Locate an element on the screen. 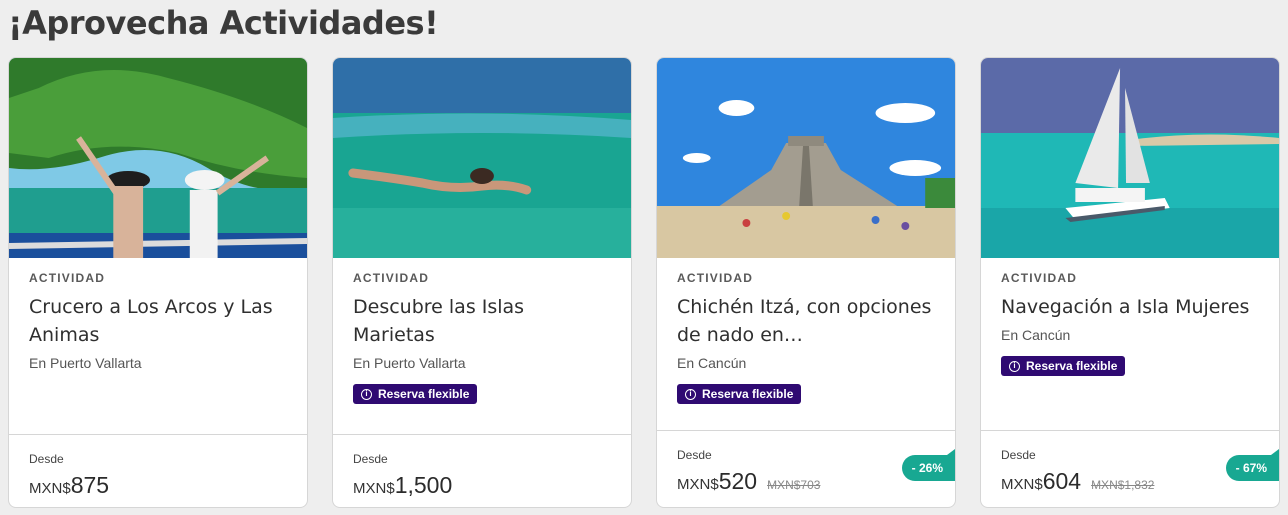 Image resolution: width=1288 pixels, height=515 pixels. card-footer: Desde MXN$ 604 MXN$1,832 - 67% is located at coordinates (1130, 468).